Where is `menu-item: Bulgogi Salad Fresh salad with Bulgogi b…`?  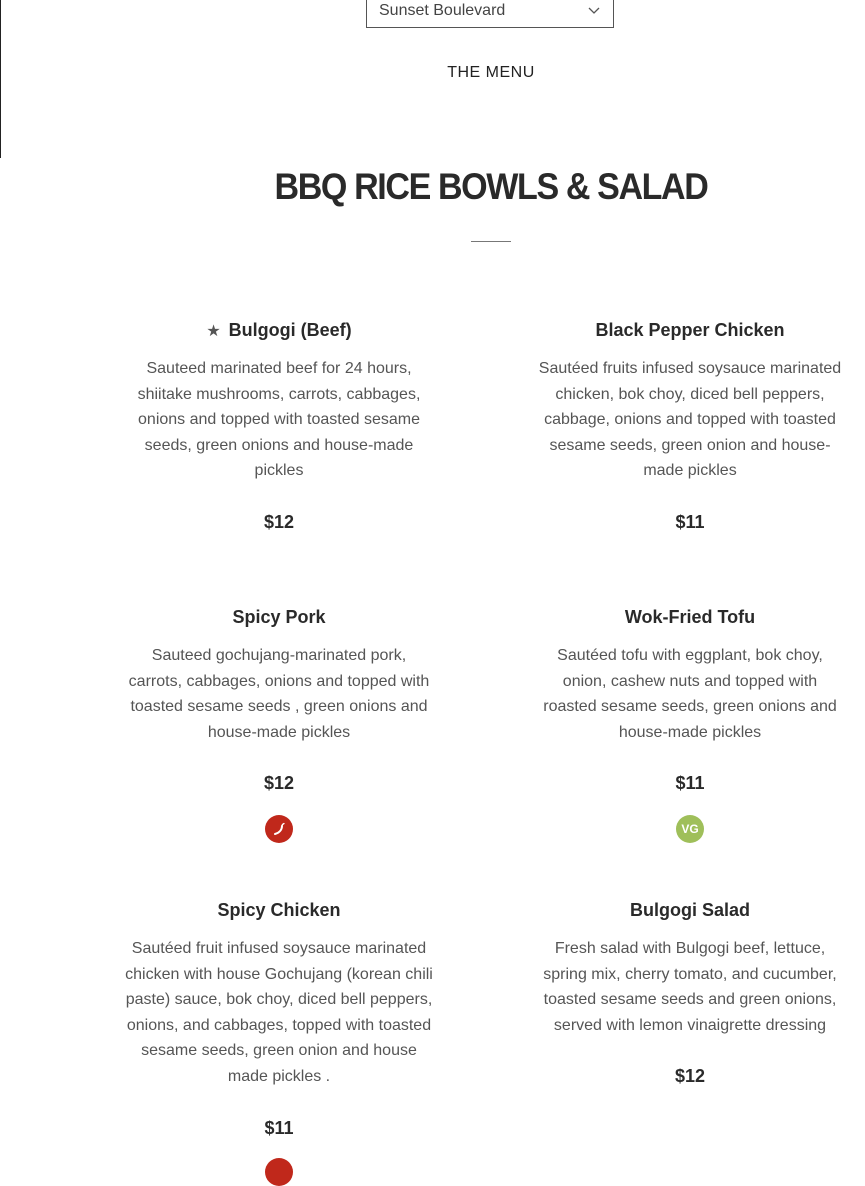
menu-item: Bulgogi Salad Fresh salad with Bulgogi b… is located at coordinates (690, 999).